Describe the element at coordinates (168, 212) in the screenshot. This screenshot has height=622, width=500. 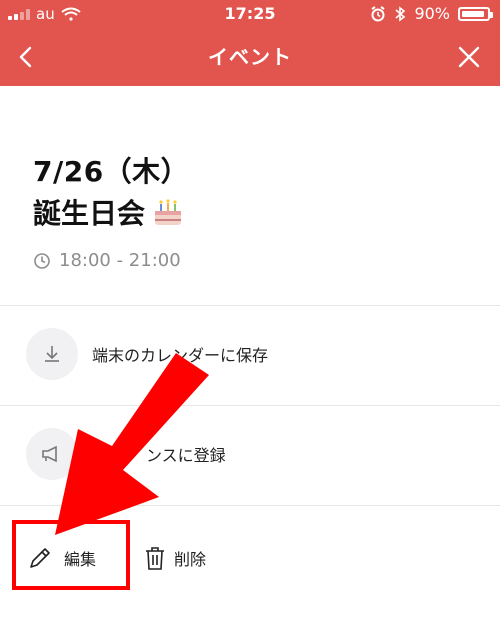
I see `birthday-cake-icon` at that location.